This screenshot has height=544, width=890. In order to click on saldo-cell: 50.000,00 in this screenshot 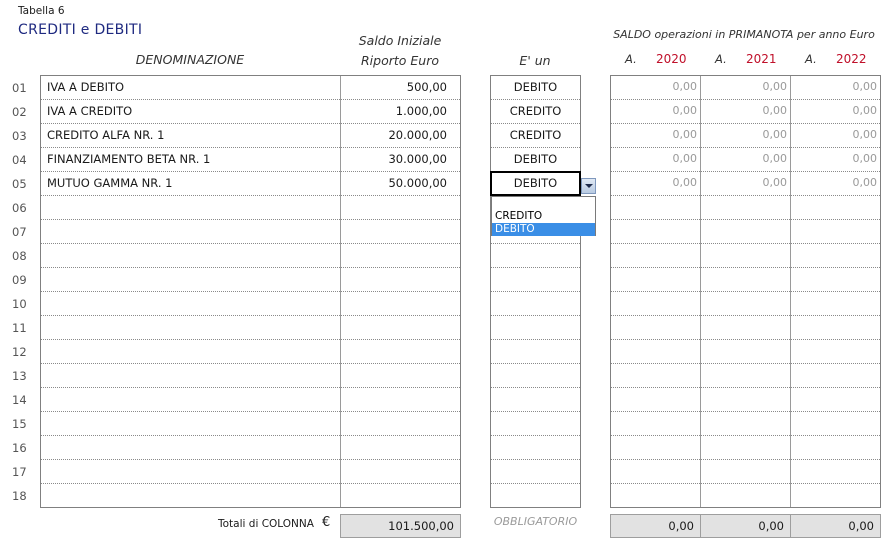, I will do `click(394, 183)`.